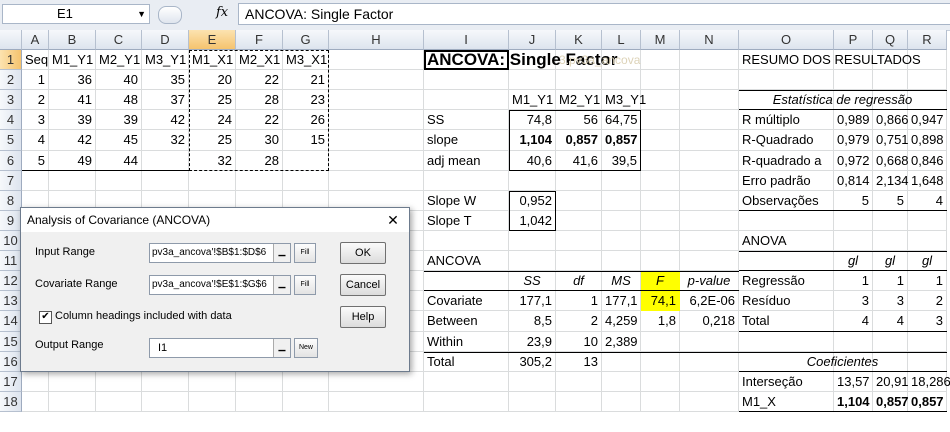 Image resolution: width=950 pixels, height=432 pixels. Describe the element at coordinates (259, 40) in the screenshot. I see `column-header-f: F` at that location.